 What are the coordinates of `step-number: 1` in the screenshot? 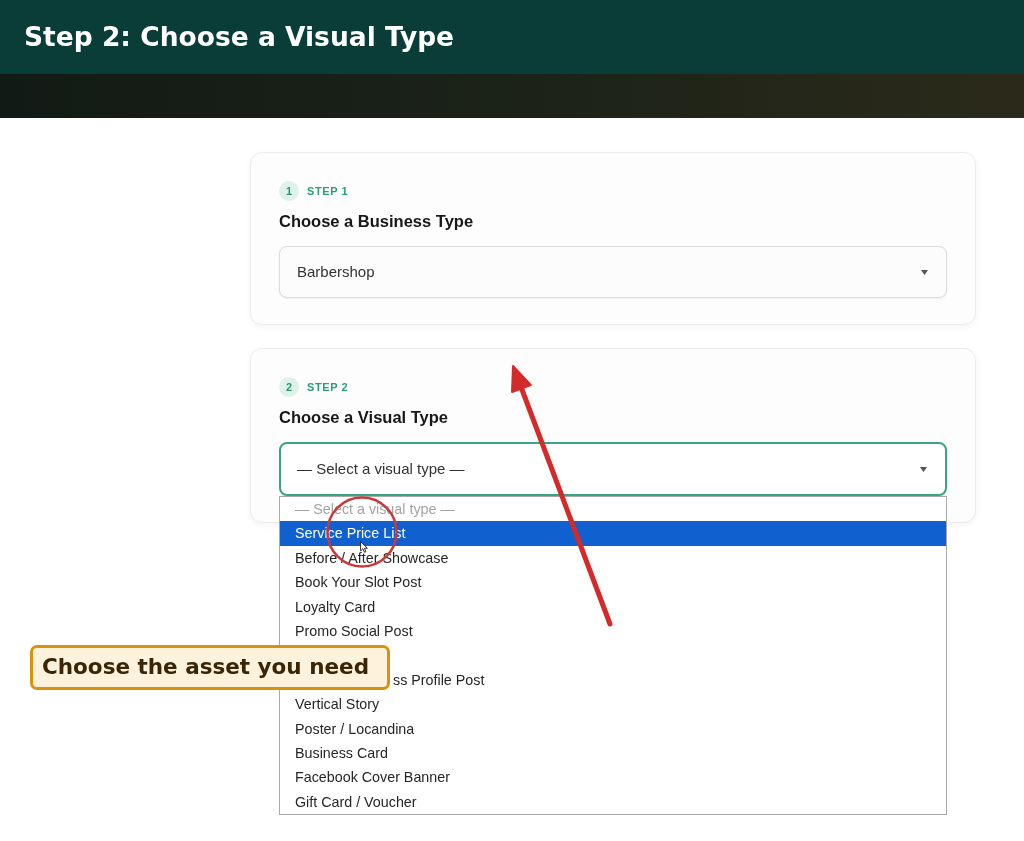 It's located at (289, 191).